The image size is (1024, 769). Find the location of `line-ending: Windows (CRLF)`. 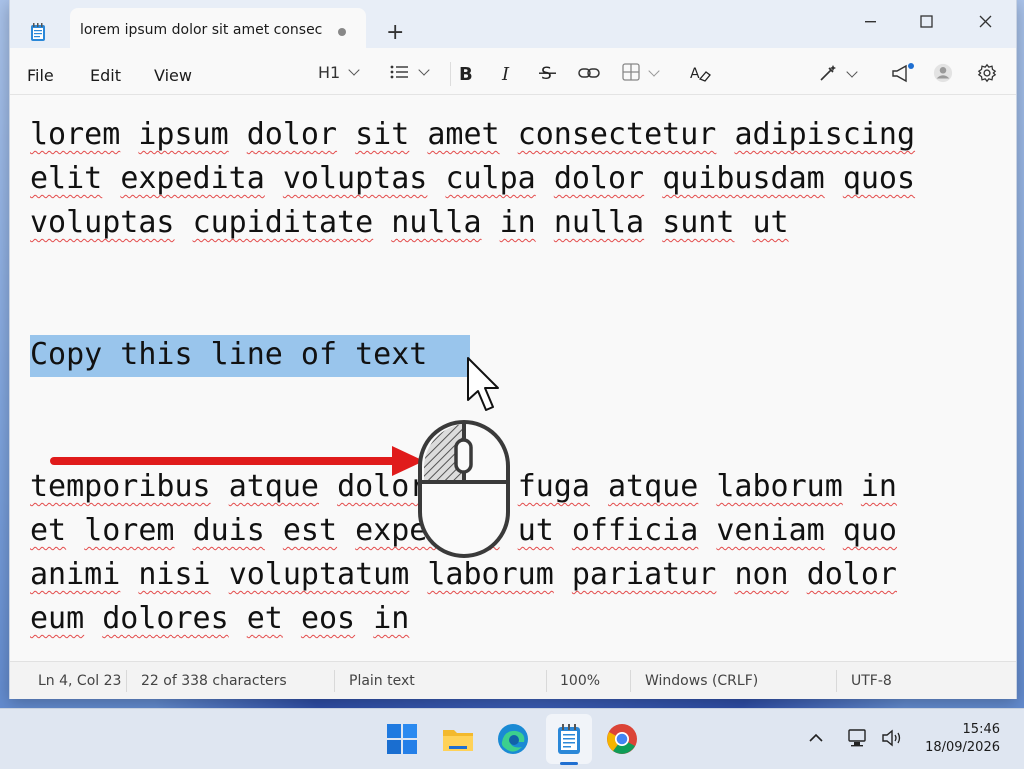

line-ending: Windows (CRLF) is located at coordinates (701, 681).